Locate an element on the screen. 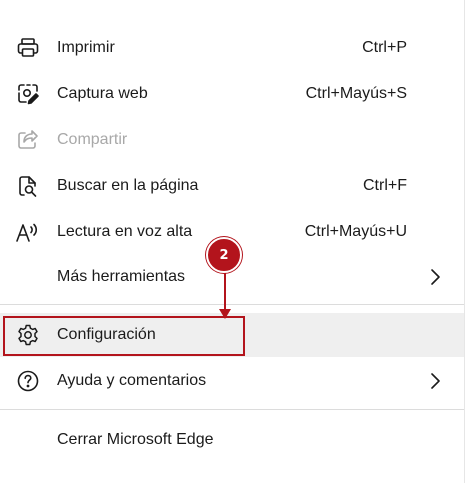 This screenshot has height=483, width=469. menu-item-shortcut: Ctrl+Mayús+S is located at coordinates (356, 93).